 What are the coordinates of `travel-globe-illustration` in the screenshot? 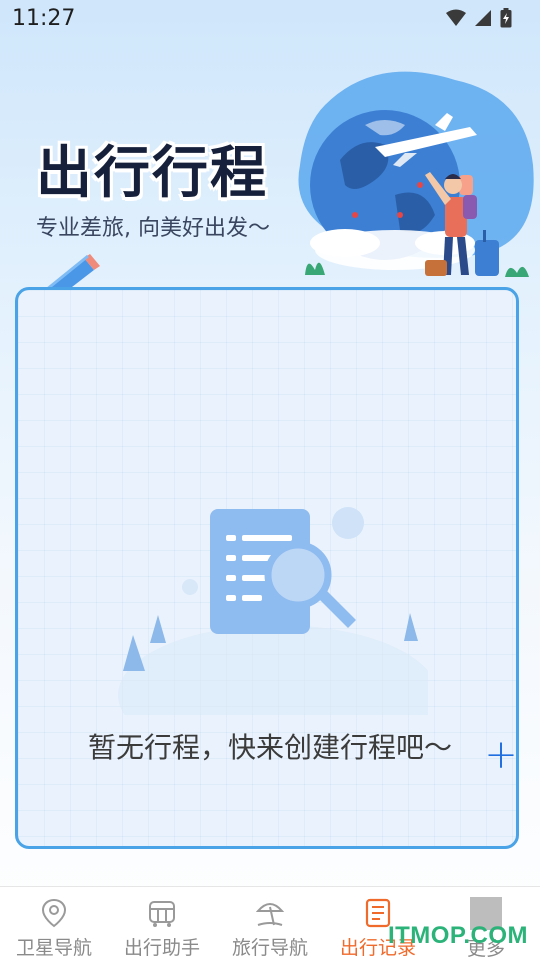 It's located at (416, 174).